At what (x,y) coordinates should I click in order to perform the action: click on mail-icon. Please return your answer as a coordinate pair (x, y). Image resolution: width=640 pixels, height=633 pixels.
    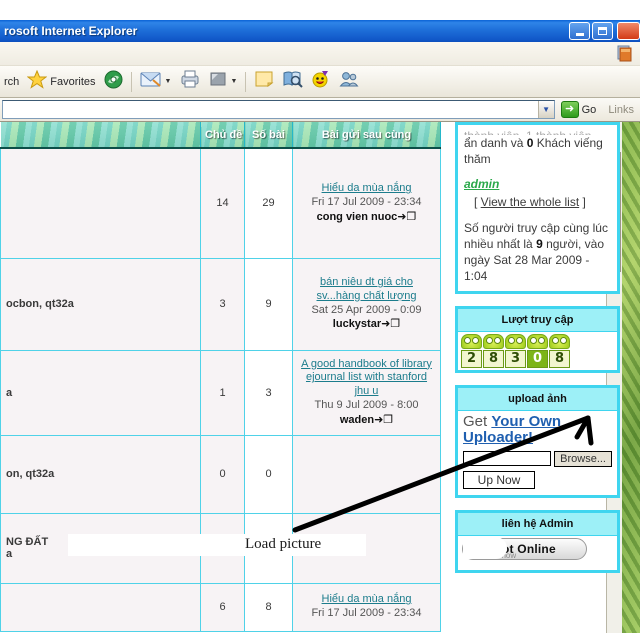
    Looking at the image, I should click on (151, 82).